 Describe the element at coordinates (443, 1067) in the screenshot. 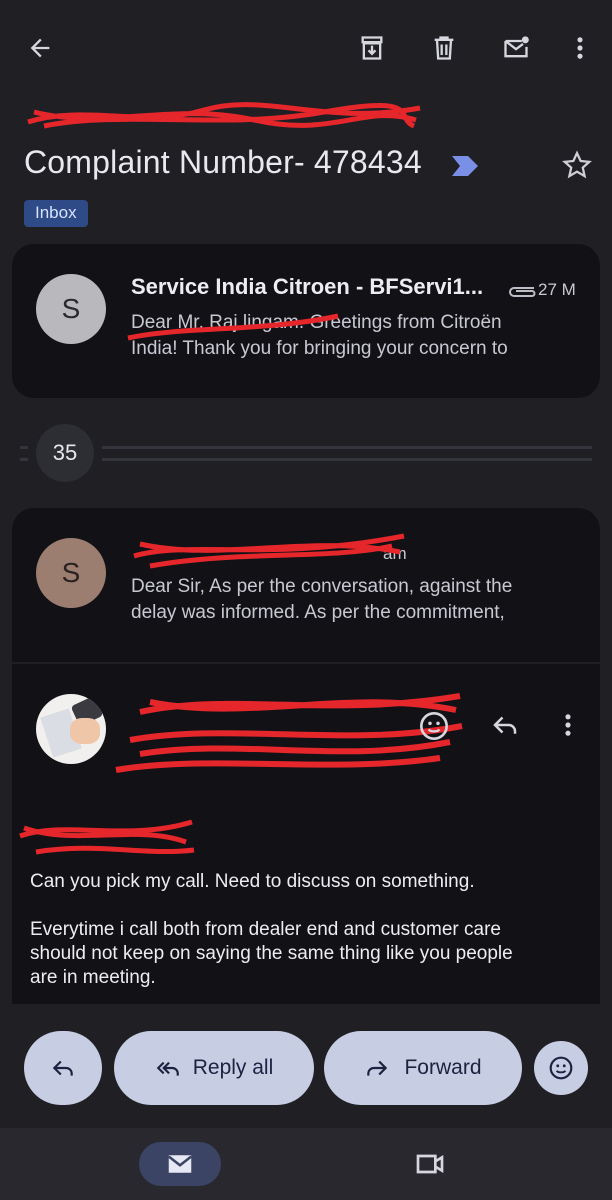

I see `forward-label: Forward` at that location.